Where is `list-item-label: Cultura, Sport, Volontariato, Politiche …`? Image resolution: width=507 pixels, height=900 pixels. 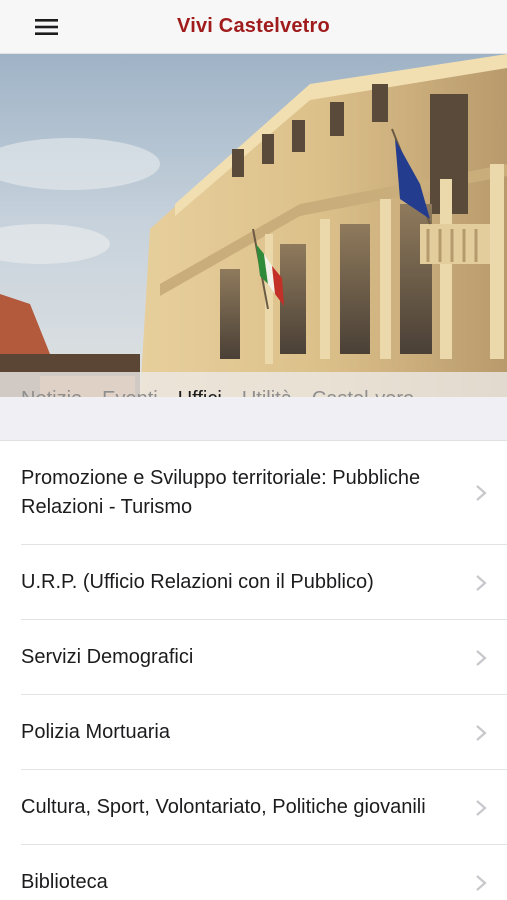
list-item-label: Cultura, Sport, Volontariato, Politiche … is located at coordinates (223, 807).